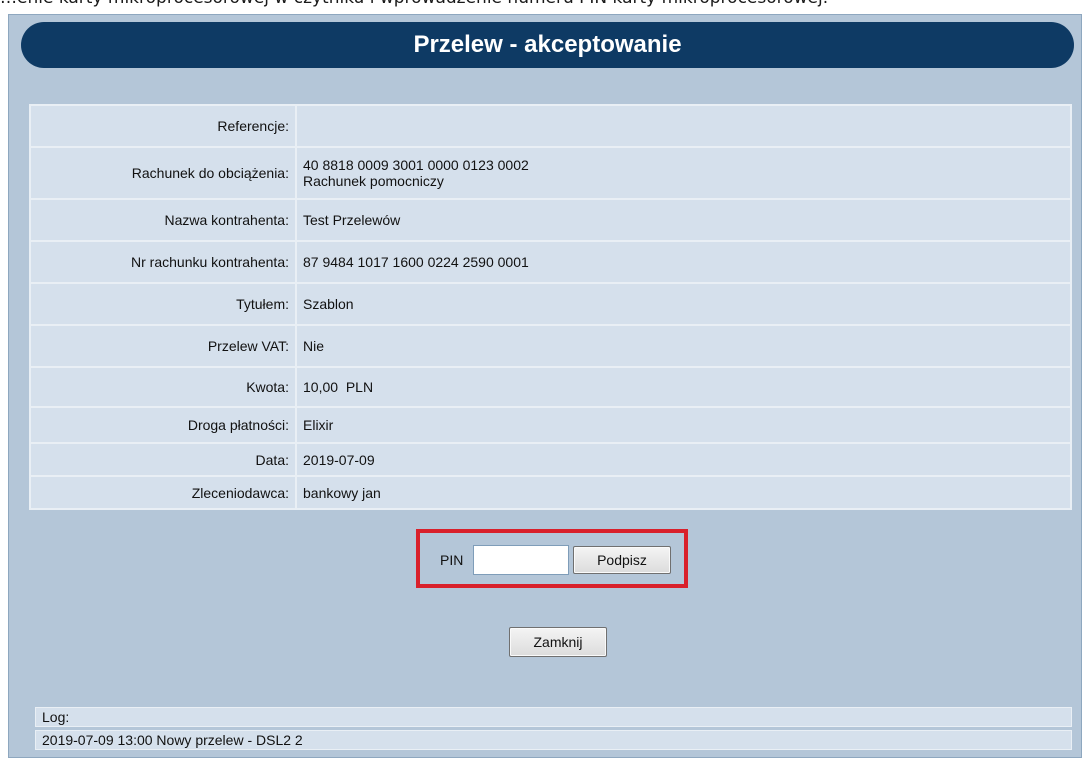 This screenshot has width=1085, height=760. I want to click on pin-highlight-box: PIN Podpisz, so click(552, 558).